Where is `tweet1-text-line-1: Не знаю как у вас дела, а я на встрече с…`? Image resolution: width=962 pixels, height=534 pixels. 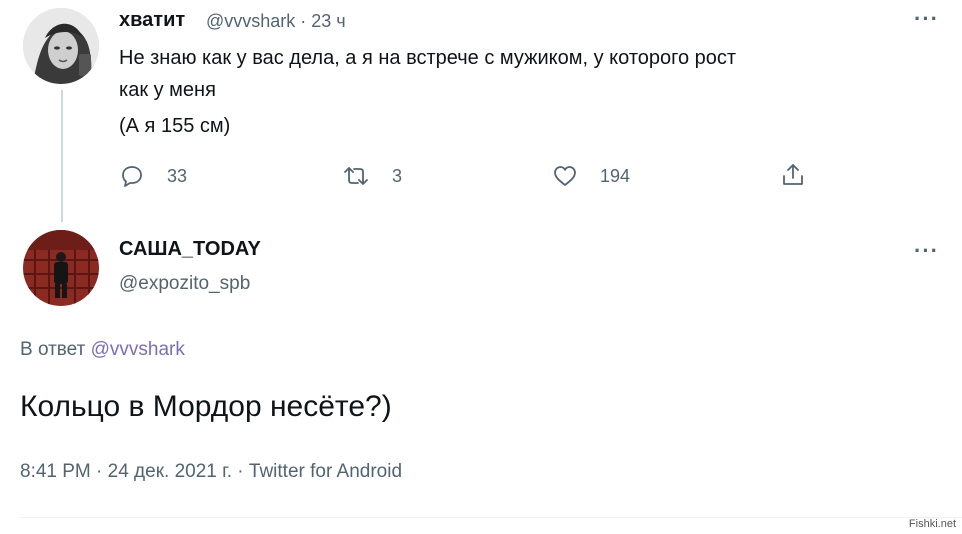
tweet1-text-line-1: Не знаю как у вас дела, а я на встрече с… is located at coordinates (428, 58).